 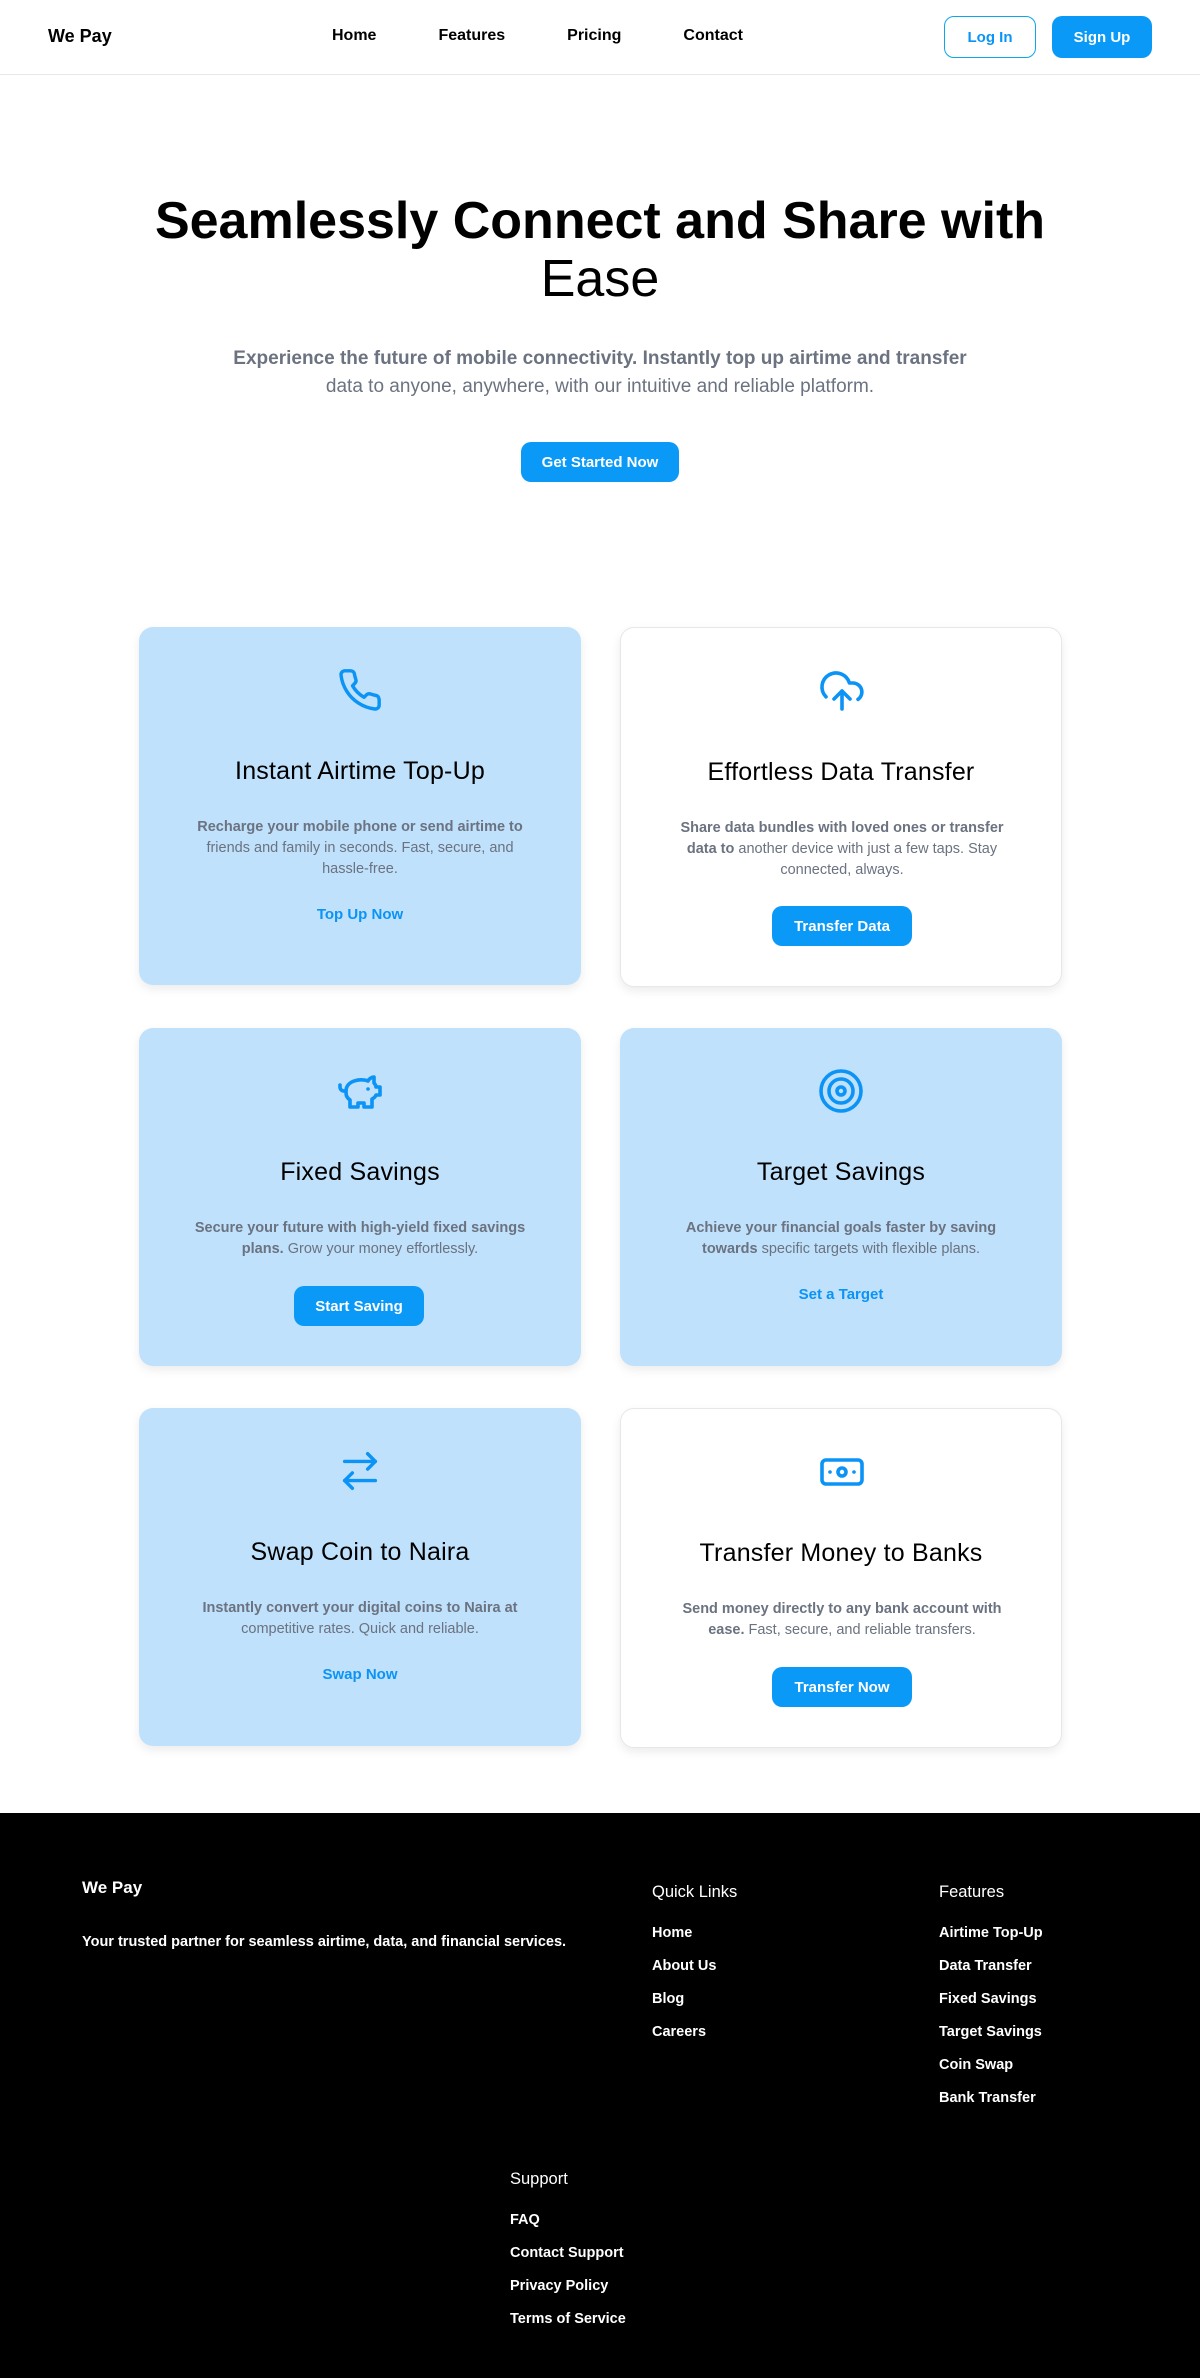 I want to click on footer-link-target-savings: Target Savings, so click(x=991, y=2032).